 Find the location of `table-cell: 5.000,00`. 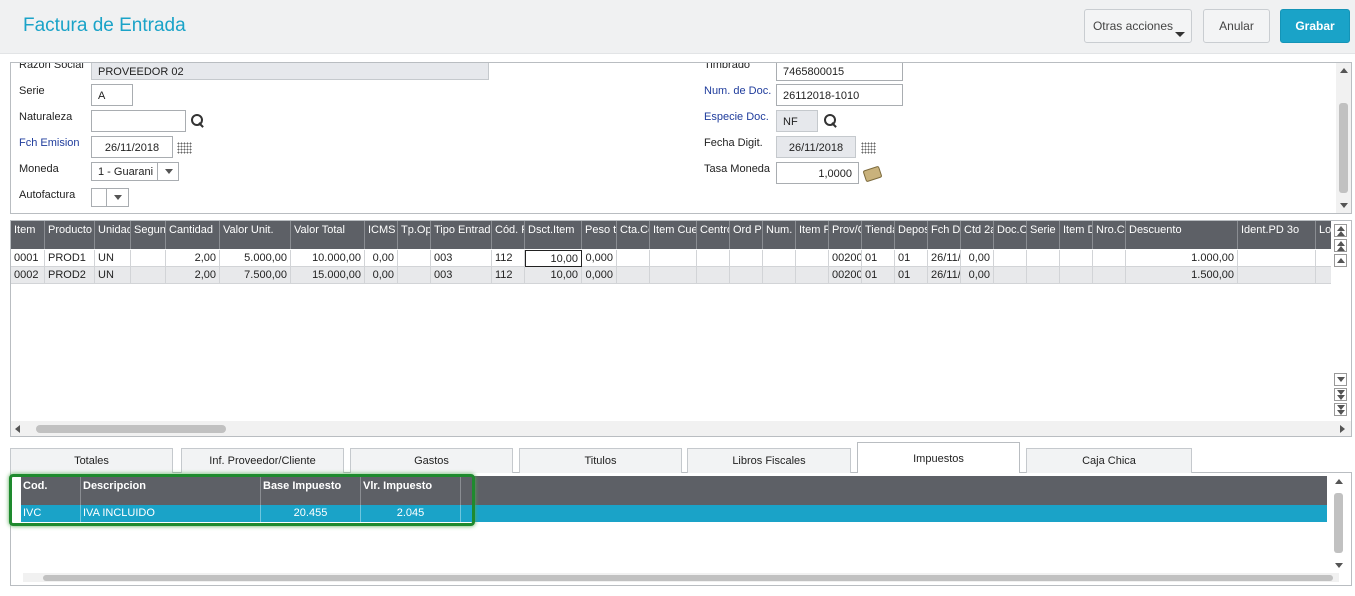

table-cell: 5.000,00 is located at coordinates (255, 258).